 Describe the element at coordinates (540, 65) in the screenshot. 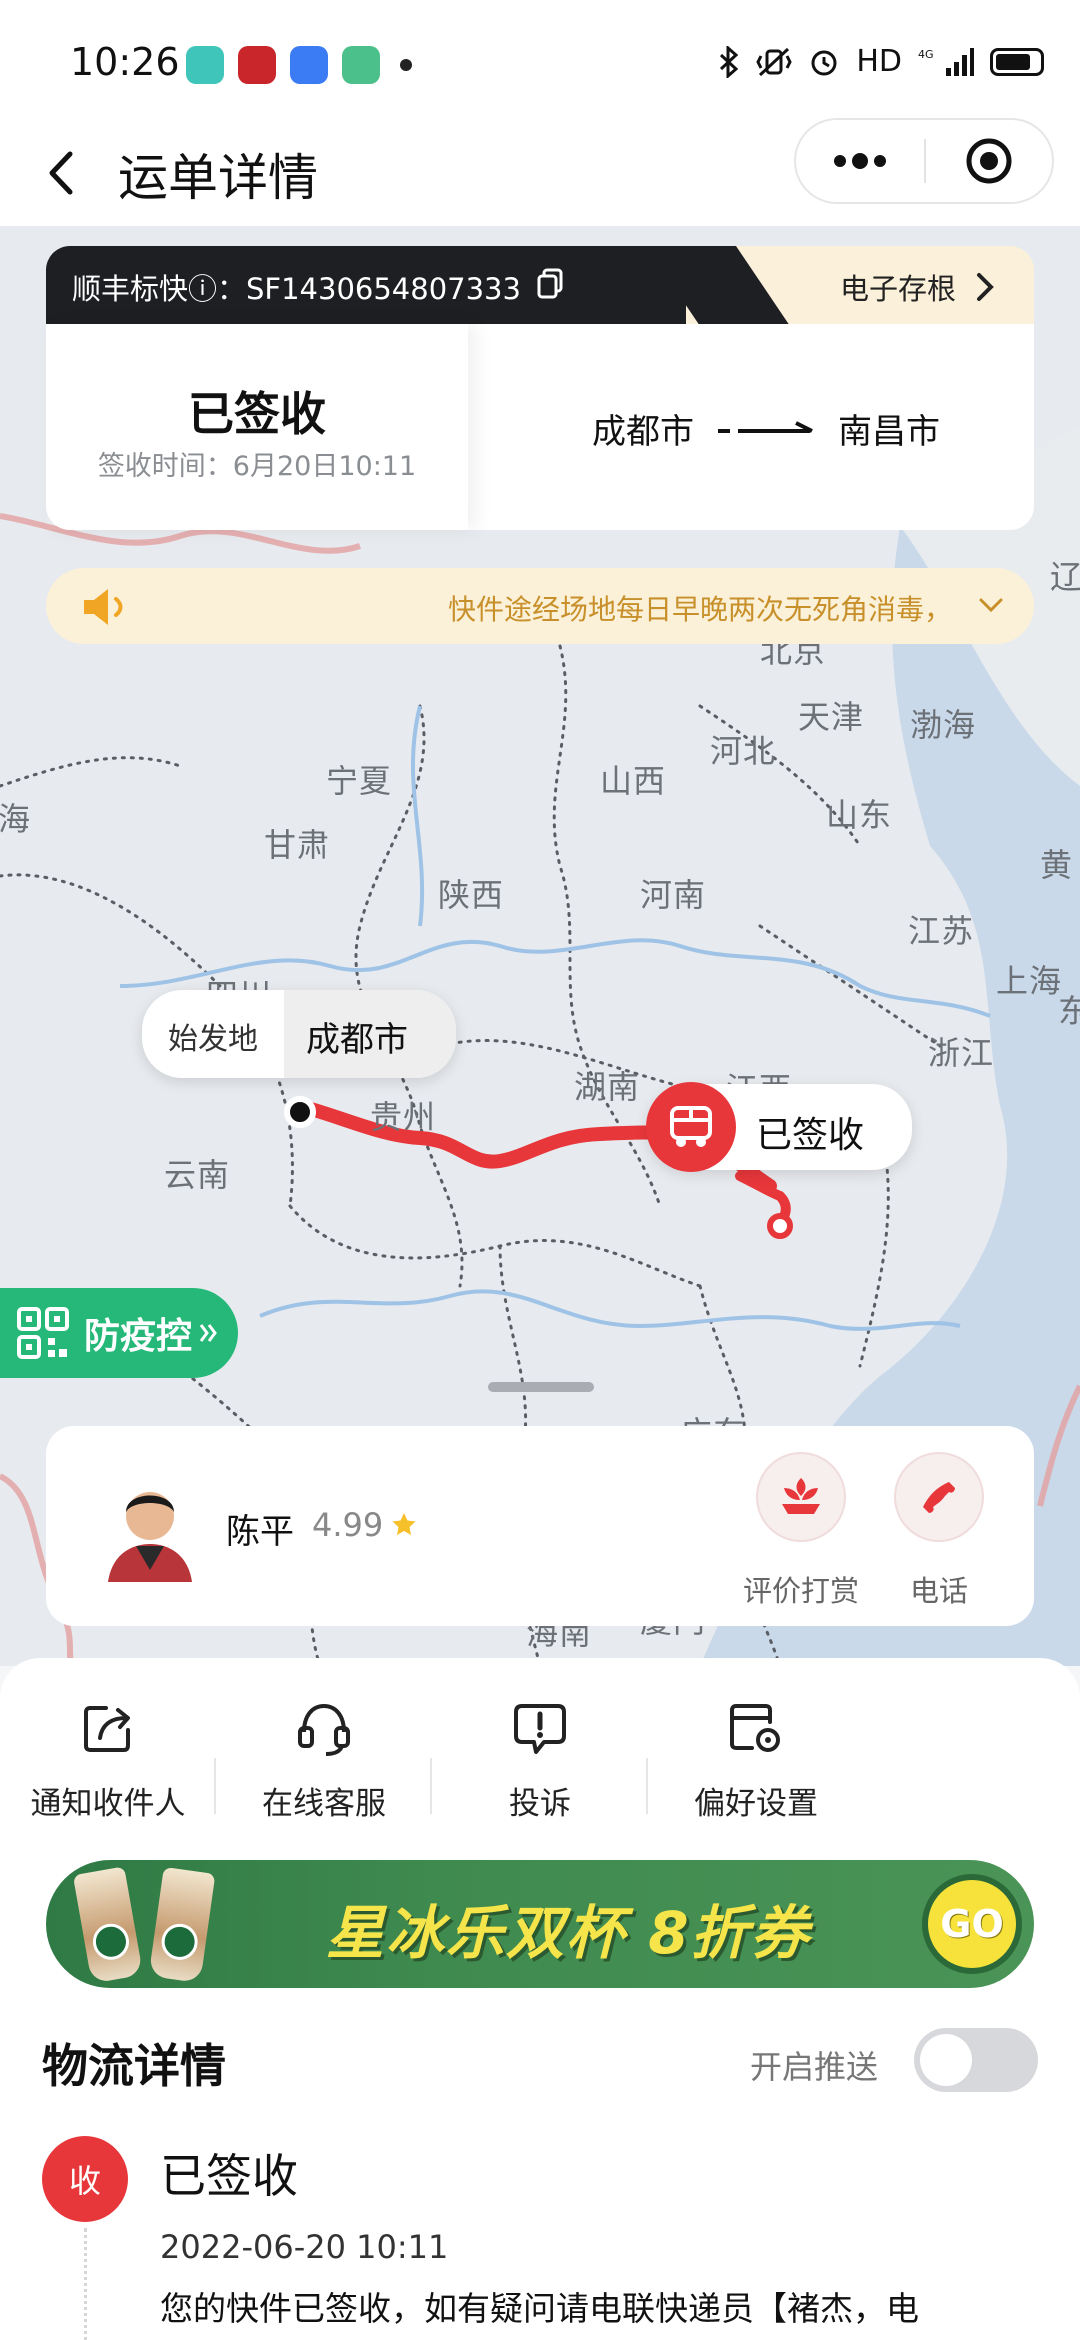

I see `status-bar: 10:26 HD 4G` at that location.